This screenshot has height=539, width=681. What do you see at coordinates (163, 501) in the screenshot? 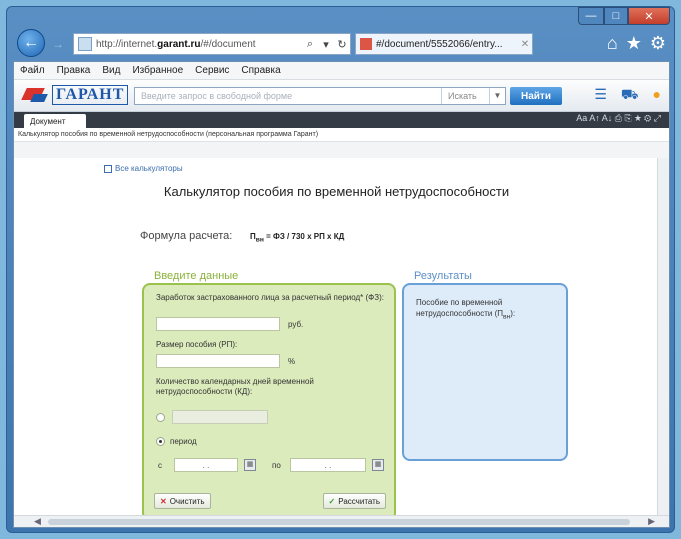
I see `clear-x-icon: ✕` at bounding box center [163, 501].